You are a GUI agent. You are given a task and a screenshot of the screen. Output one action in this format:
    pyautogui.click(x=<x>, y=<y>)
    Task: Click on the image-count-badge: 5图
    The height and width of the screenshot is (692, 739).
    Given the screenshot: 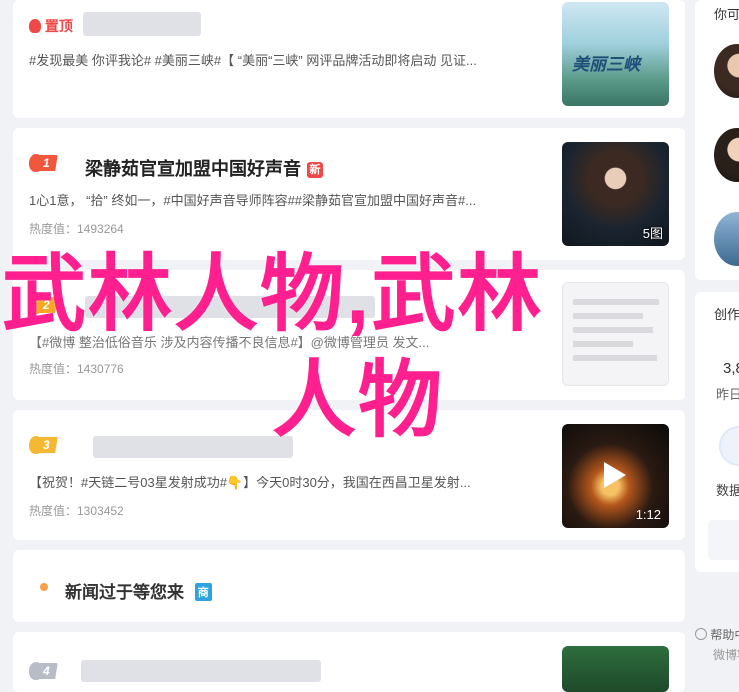 What is the action you would take?
    pyautogui.click(x=652, y=233)
    